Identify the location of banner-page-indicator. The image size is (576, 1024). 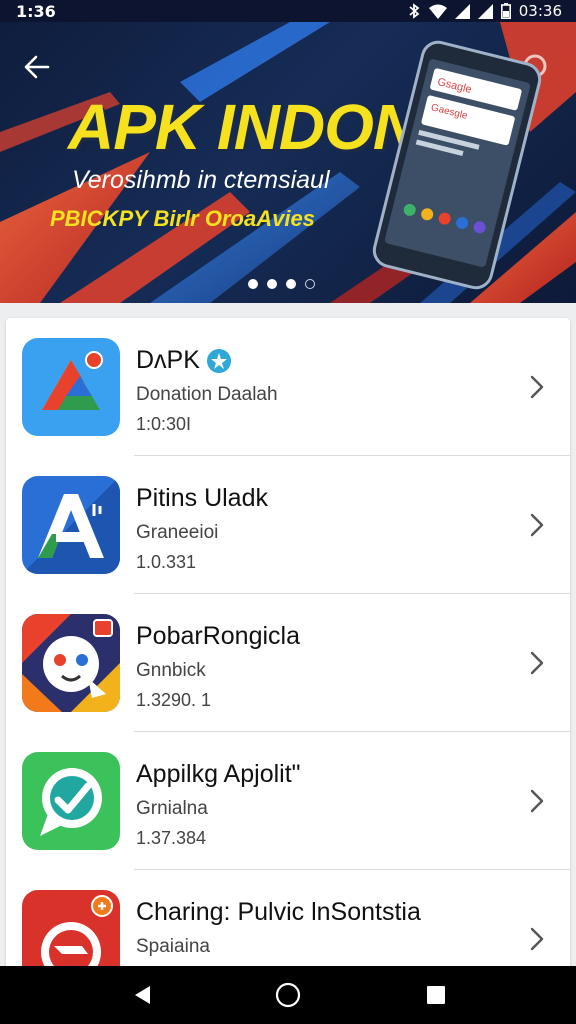
(281, 284).